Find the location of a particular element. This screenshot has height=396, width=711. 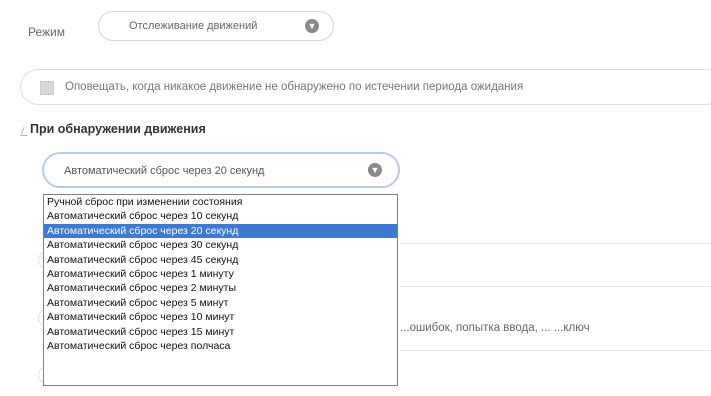

section-title: При обнаружении движения is located at coordinates (118, 129).